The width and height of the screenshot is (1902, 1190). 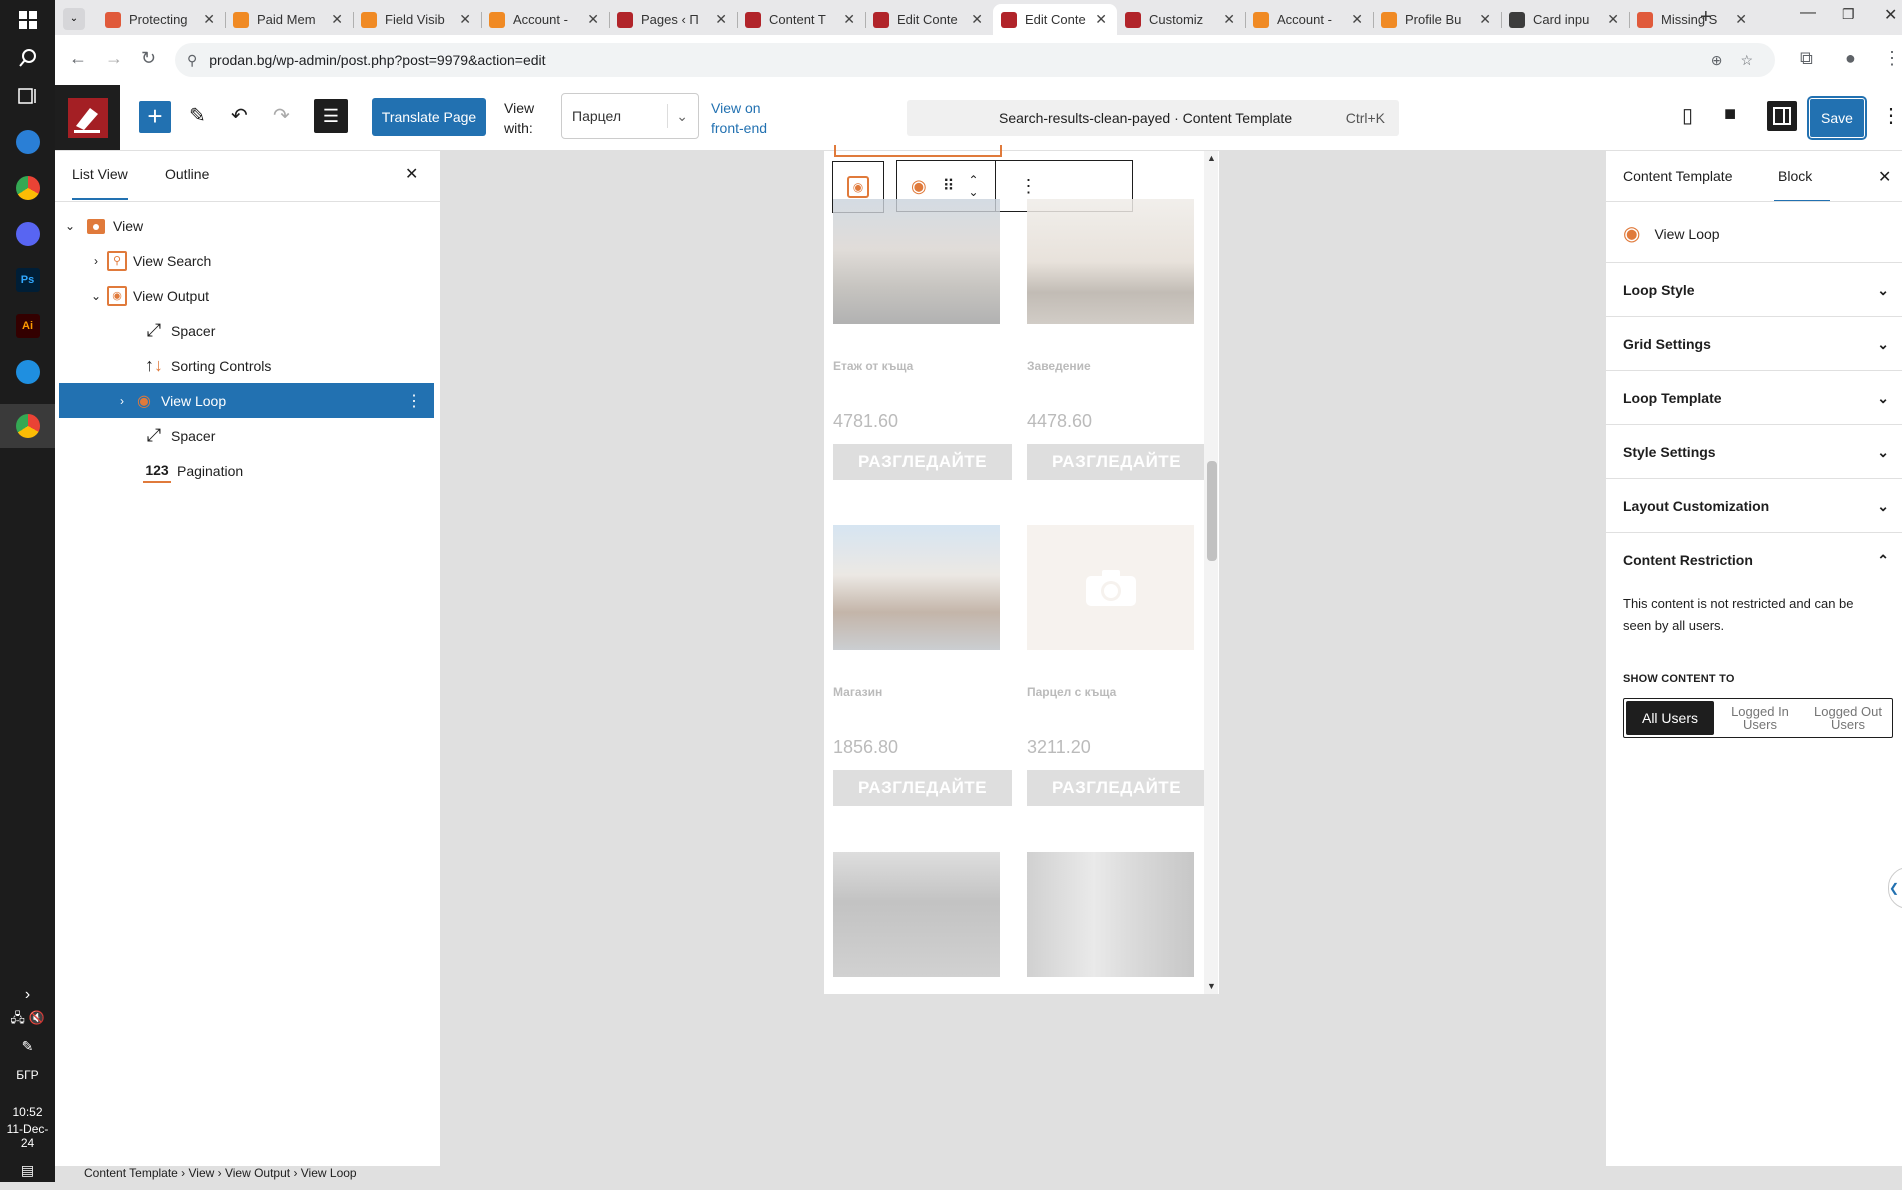 What do you see at coordinates (27, 1075) in the screenshot?
I see `language-indicator: БГР` at bounding box center [27, 1075].